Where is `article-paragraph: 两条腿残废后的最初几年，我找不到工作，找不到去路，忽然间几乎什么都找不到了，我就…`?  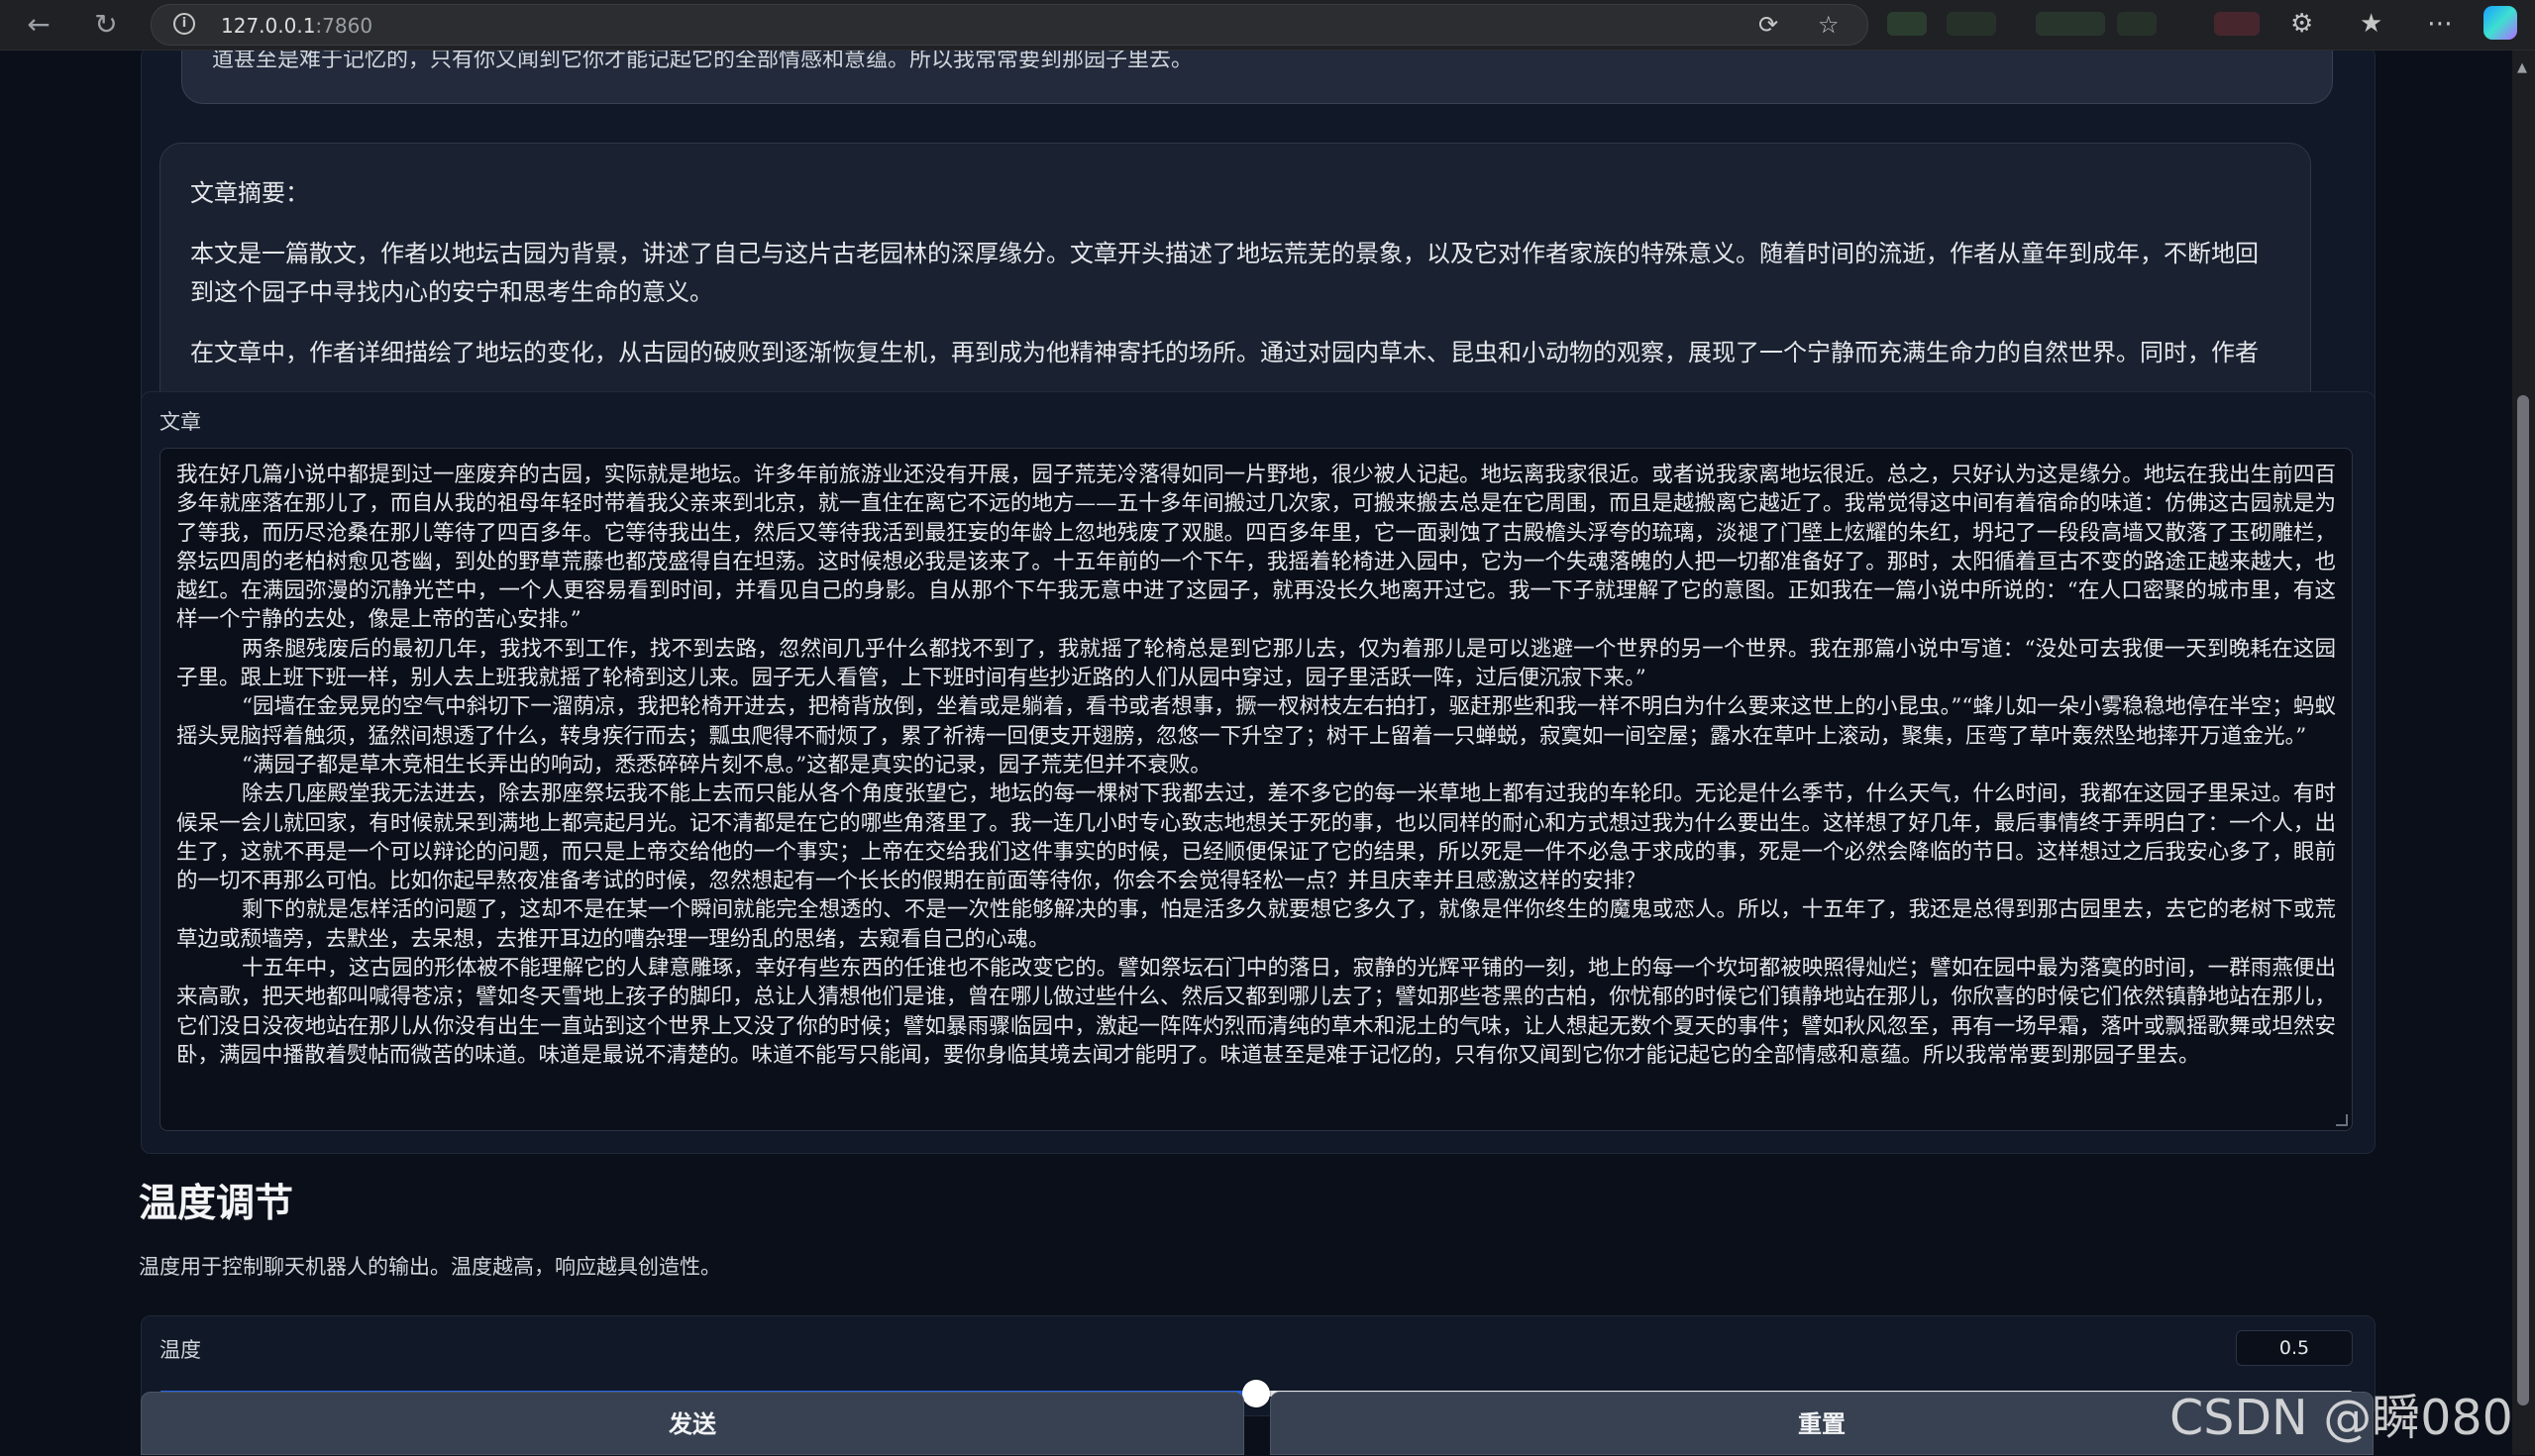
article-paragraph: 两条腿残废后的最初几年，我找不到工作，找不到去路，忽然间几乎什么都找不到了，我就… is located at coordinates (1256, 663).